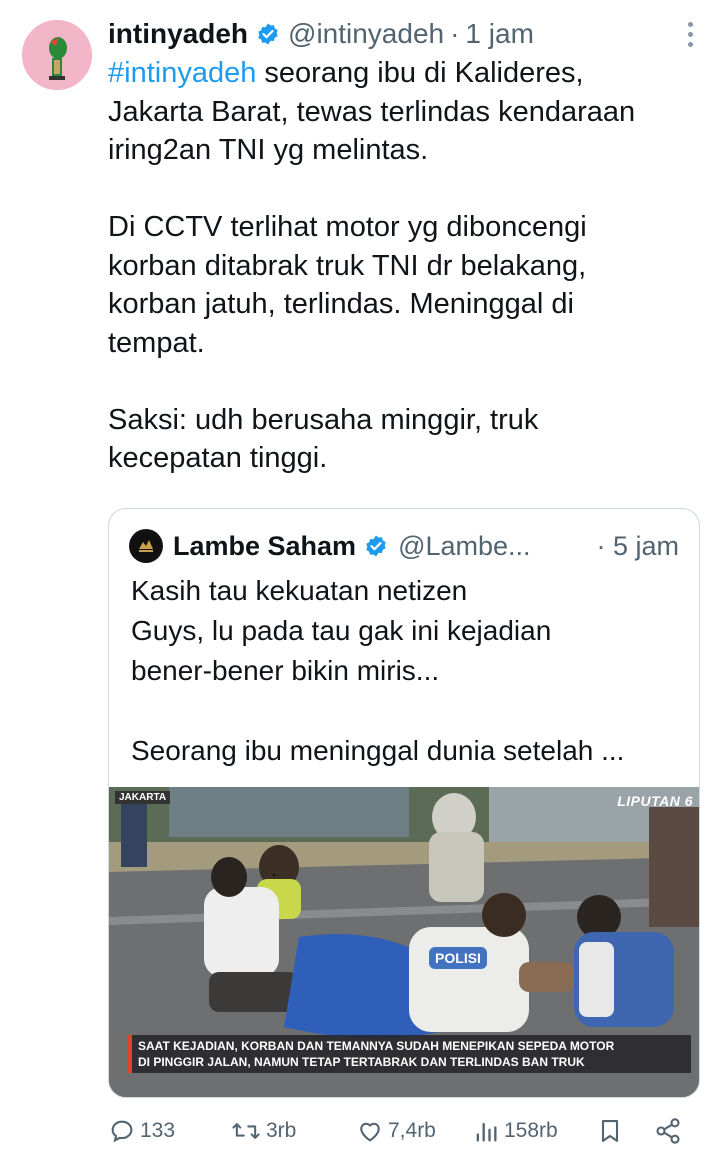 The width and height of the screenshot is (720, 1154). What do you see at coordinates (158, 1130) in the screenshot?
I see `reply-count: 133` at bounding box center [158, 1130].